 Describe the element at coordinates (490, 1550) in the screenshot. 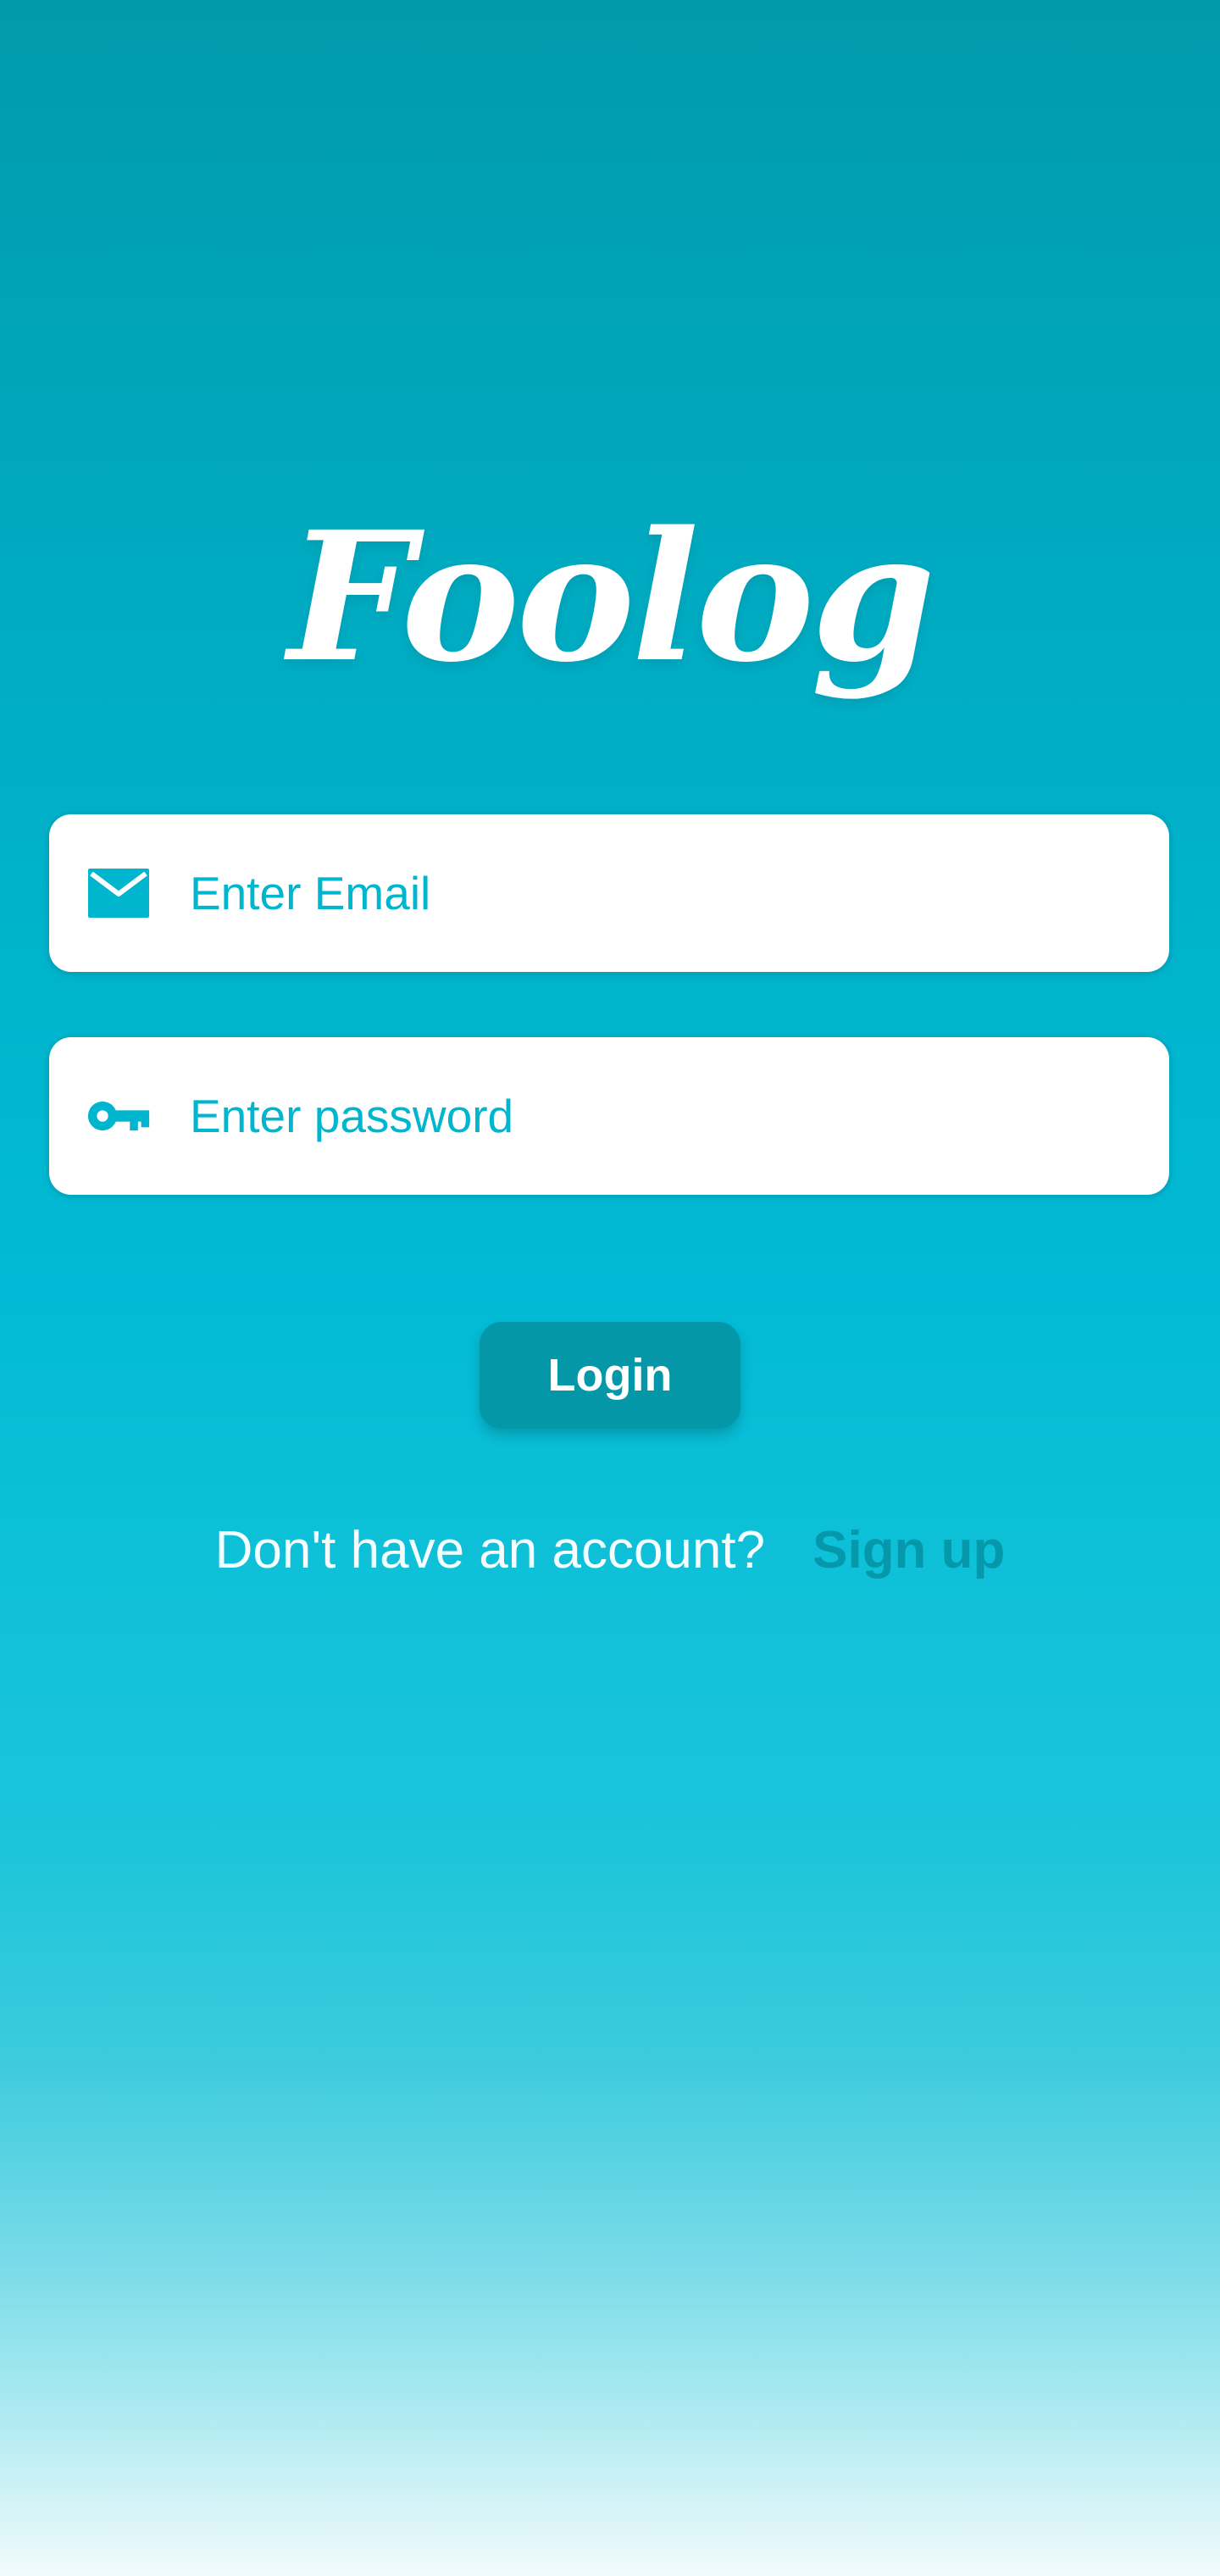

I see `signup-question: Don't have an account?` at that location.